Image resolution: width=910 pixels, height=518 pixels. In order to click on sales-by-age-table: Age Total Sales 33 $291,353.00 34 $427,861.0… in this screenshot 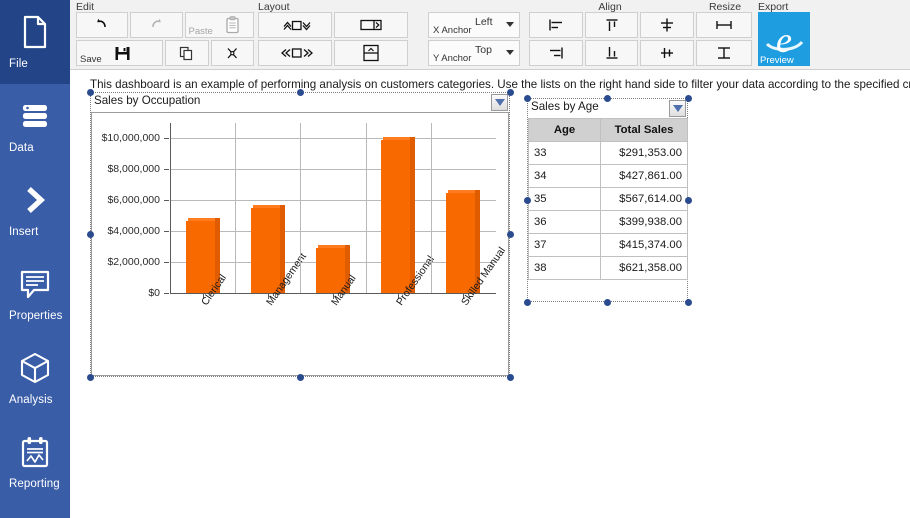, I will do `click(608, 199)`.